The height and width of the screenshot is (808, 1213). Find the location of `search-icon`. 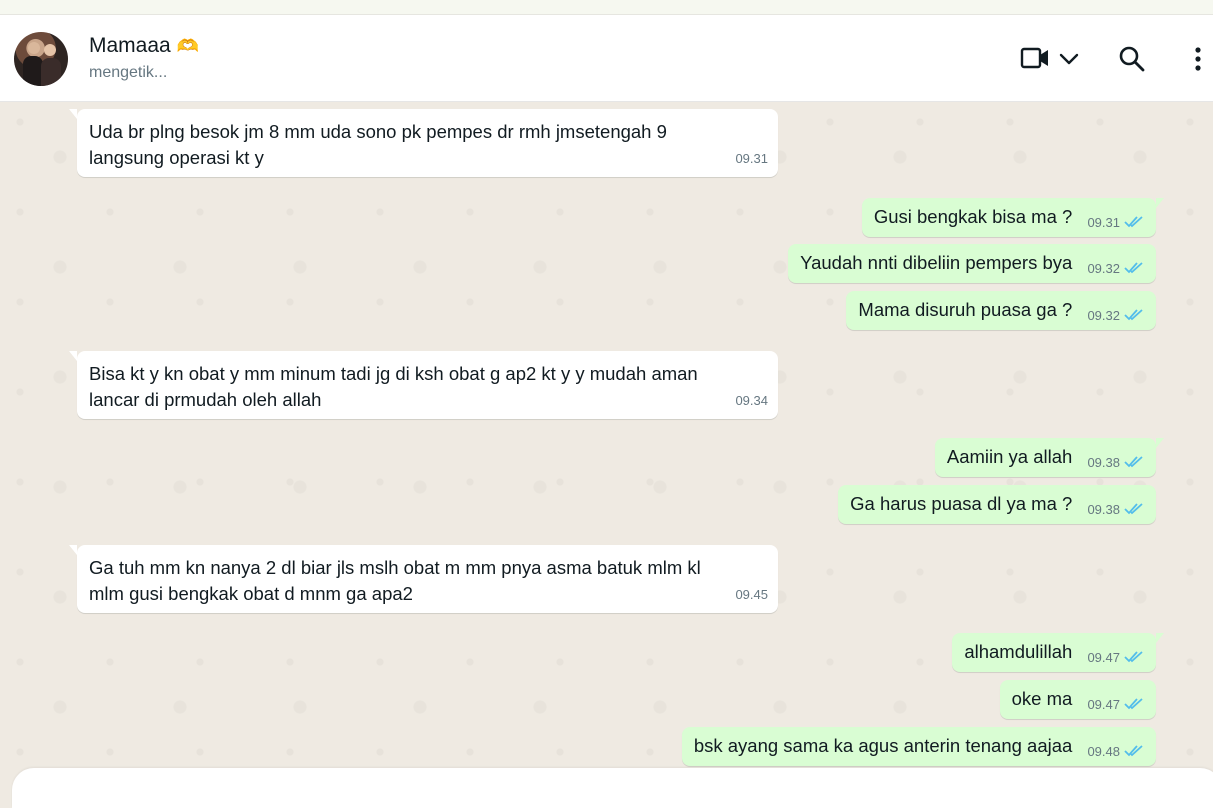

search-icon is located at coordinates (1132, 61).